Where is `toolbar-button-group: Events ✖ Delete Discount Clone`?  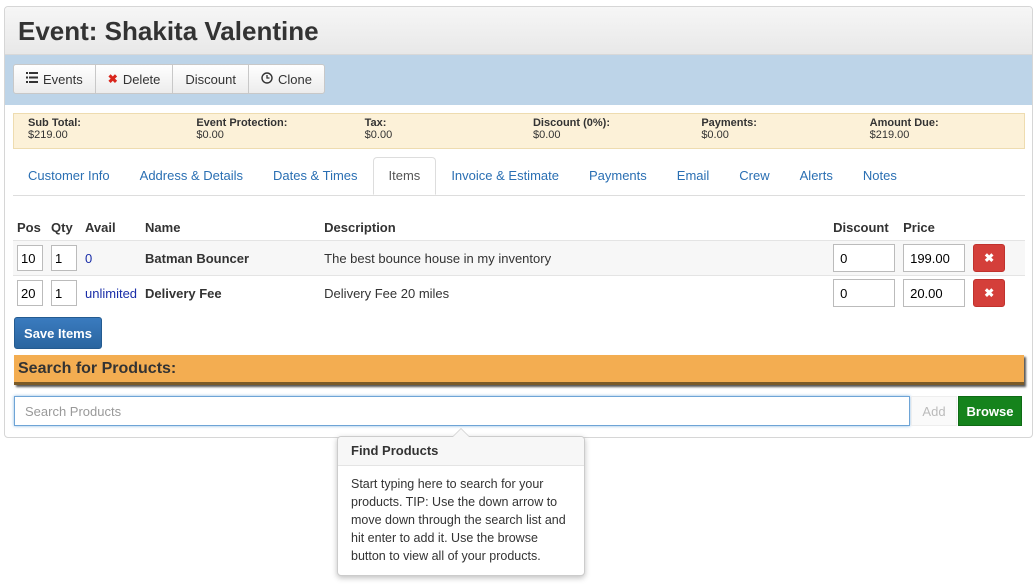 toolbar-button-group: Events ✖ Delete Discount Clone is located at coordinates (169, 79).